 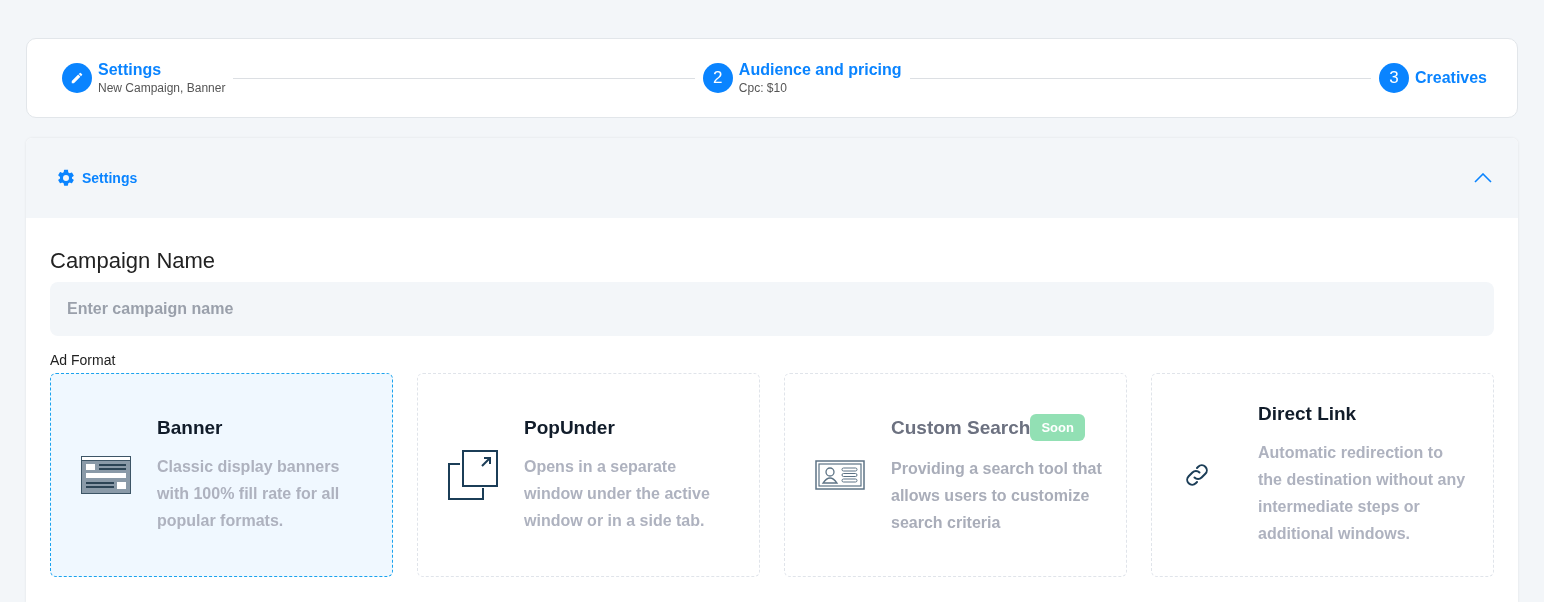 What do you see at coordinates (1307, 414) in the screenshot?
I see `card-title: Direct Link` at bounding box center [1307, 414].